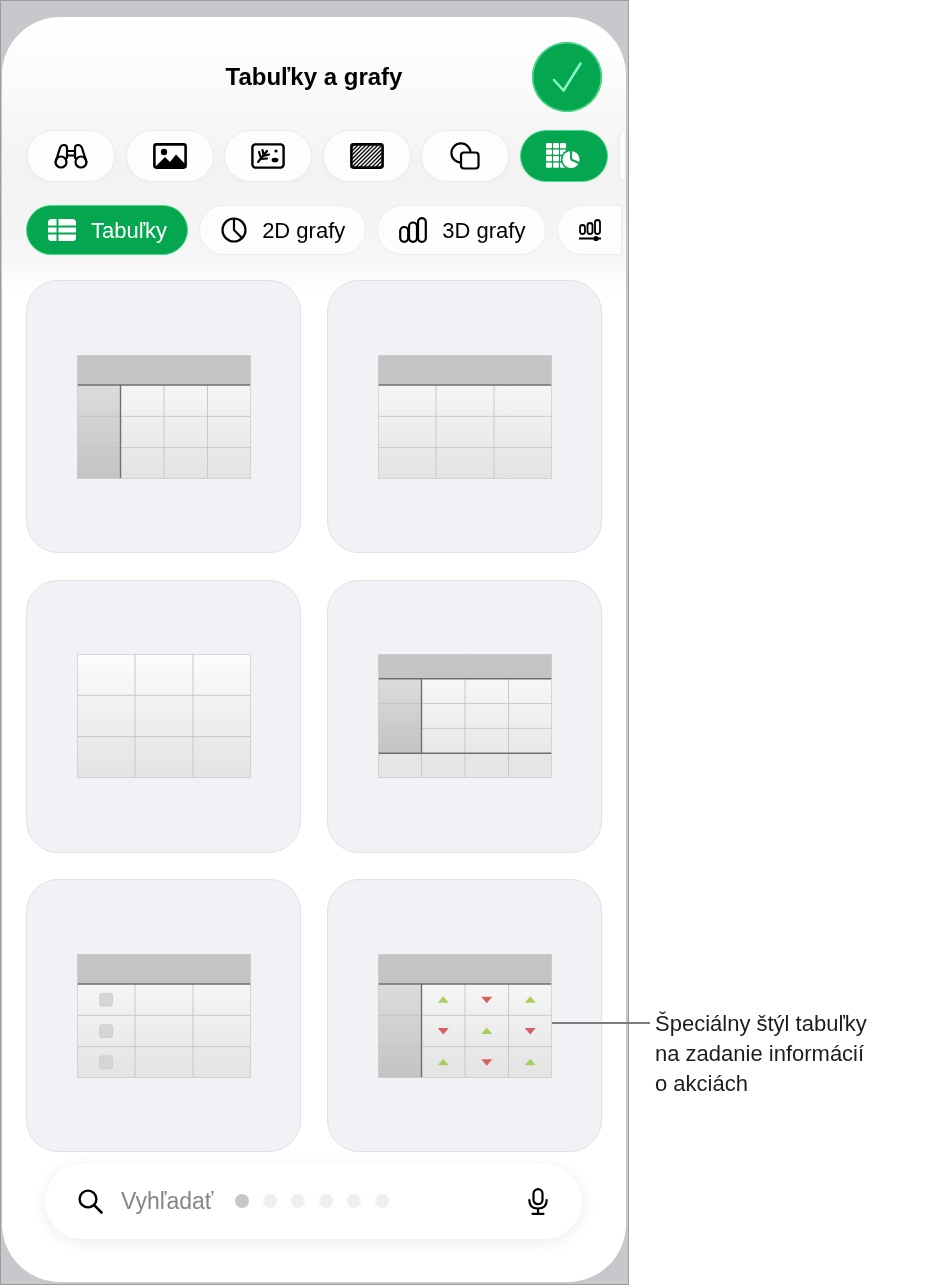  I want to click on binoculars-icon, so click(71, 156).